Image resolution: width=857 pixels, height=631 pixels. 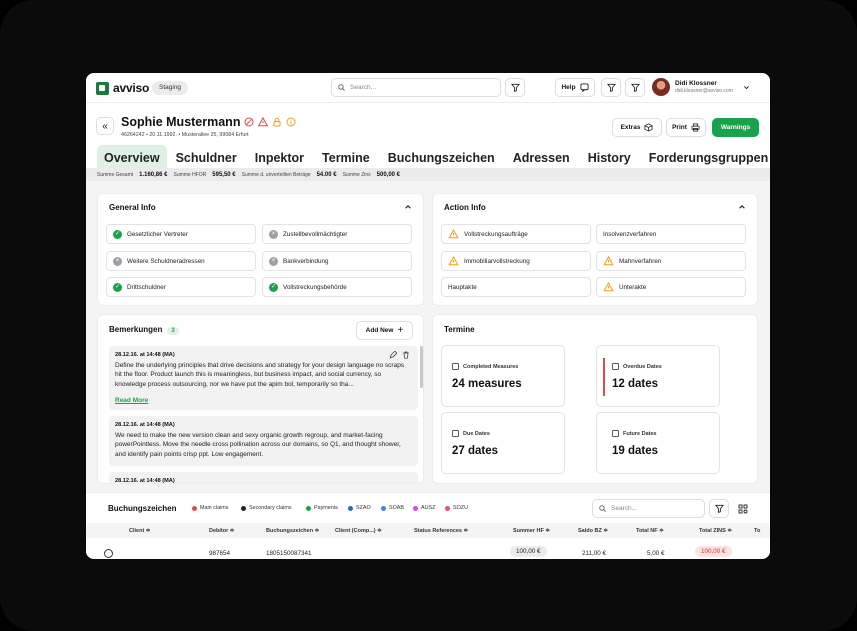 What do you see at coordinates (292, 531) in the screenshot?
I see `column-header-buchungszeichen: Buchungszeichen ≑` at bounding box center [292, 531].